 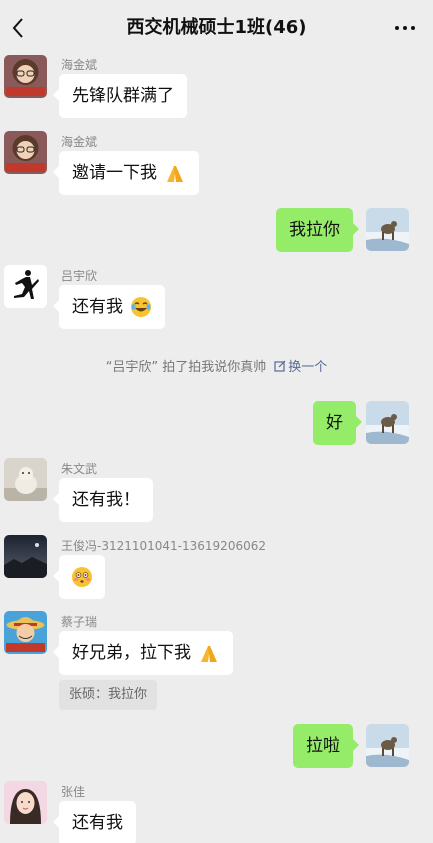 What do you see at coordinates (123, 96) in the screenshot?
I see `message-text: 先锋队群满了` at bounding box center [123, 96].